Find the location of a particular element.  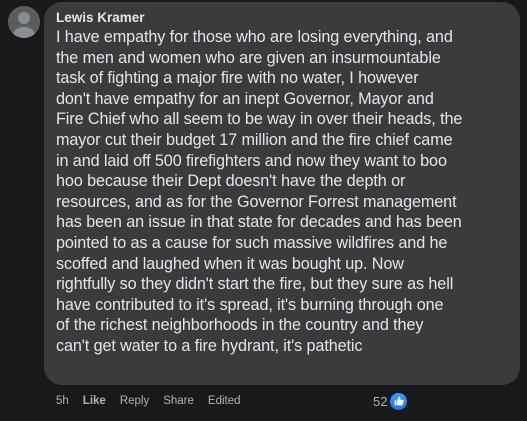

reaction-summary: 52 is located at coordinates (391, 401).